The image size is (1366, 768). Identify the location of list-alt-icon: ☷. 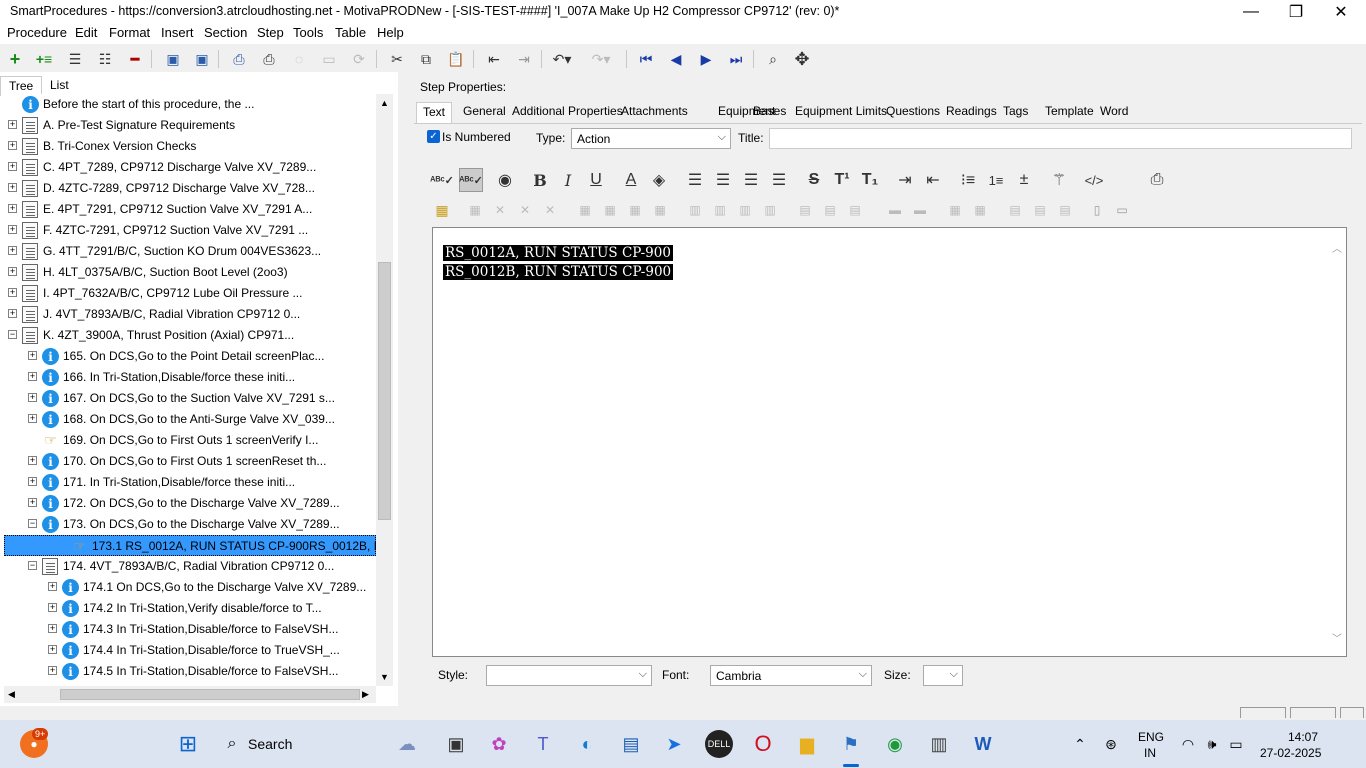
(105, 59).